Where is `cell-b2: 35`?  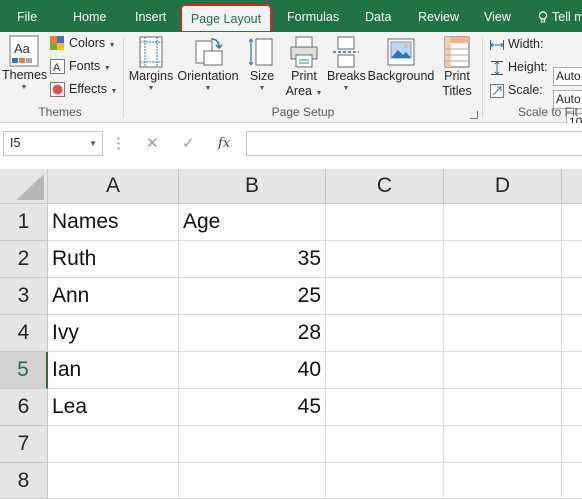
cell-b2: 35 is located at coordinates (252, 259).